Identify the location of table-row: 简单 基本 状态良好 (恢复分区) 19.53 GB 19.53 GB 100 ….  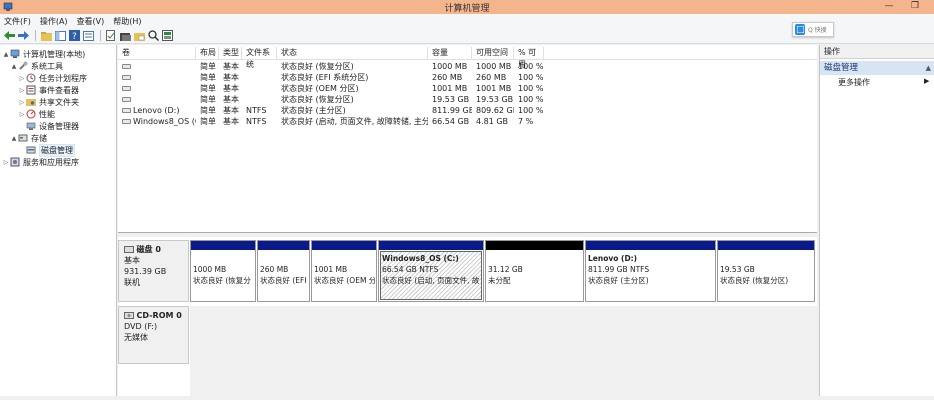
(467, 99).